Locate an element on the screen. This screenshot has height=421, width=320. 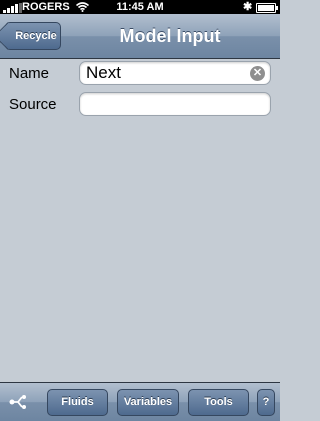
source-row: Source is located at coordinates (140, 105).